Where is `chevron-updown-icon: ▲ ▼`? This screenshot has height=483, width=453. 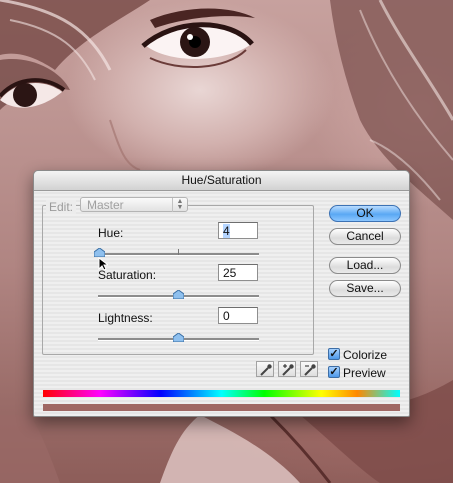 chevron-updown-icon: ▲ ▼ is located at coordinates (179, 205).